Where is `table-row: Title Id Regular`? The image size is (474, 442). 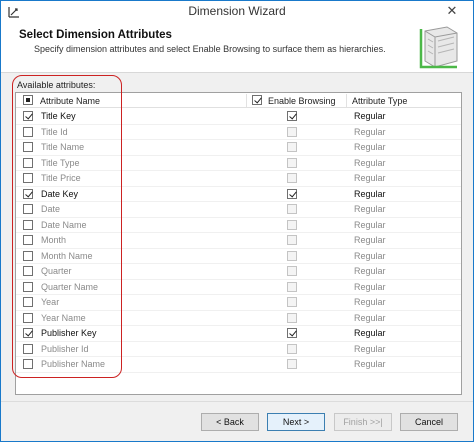 table-row: Title Id Regular is located at coordinates (238, 132).